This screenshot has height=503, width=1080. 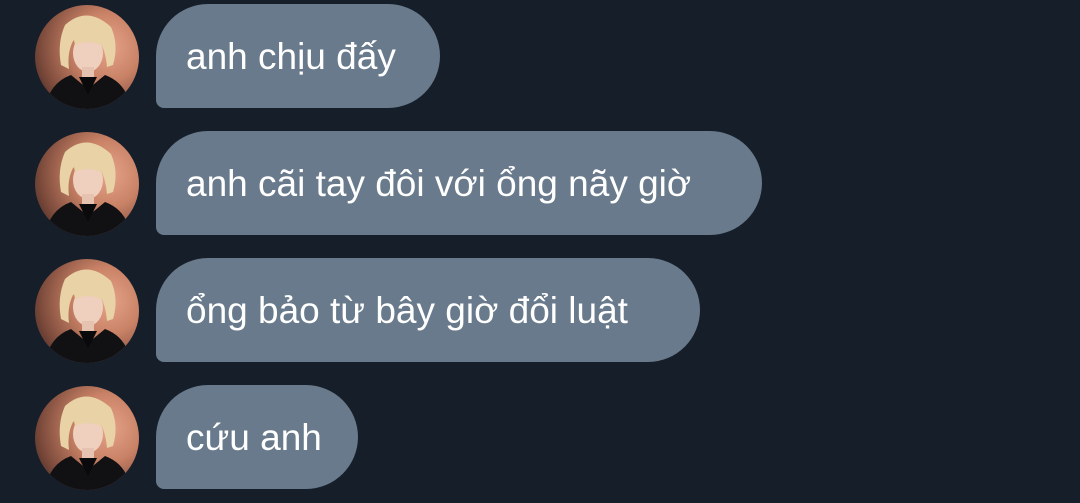 I want to click on message-text: ổng bảo từ bây giờ đổi luật, so click(x=407, y=310).